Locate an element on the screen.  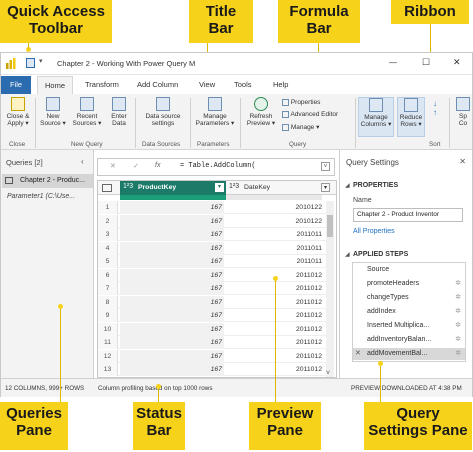
reduce-rows-button: Reduce Rows ▾ is located at coordinates (411, 117).